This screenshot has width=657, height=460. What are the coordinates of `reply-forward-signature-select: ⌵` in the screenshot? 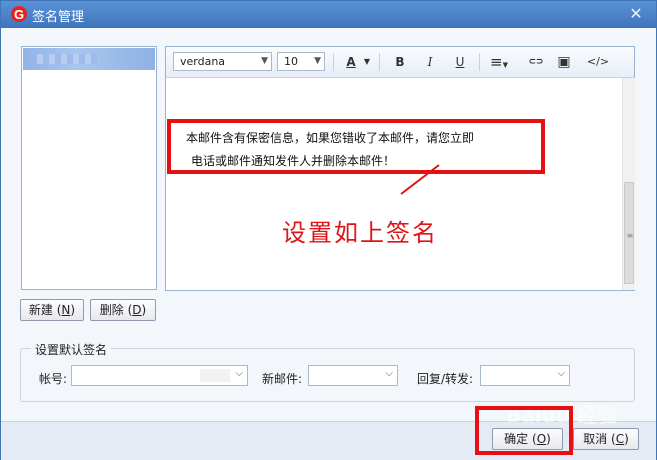 It's located at (525, 375).